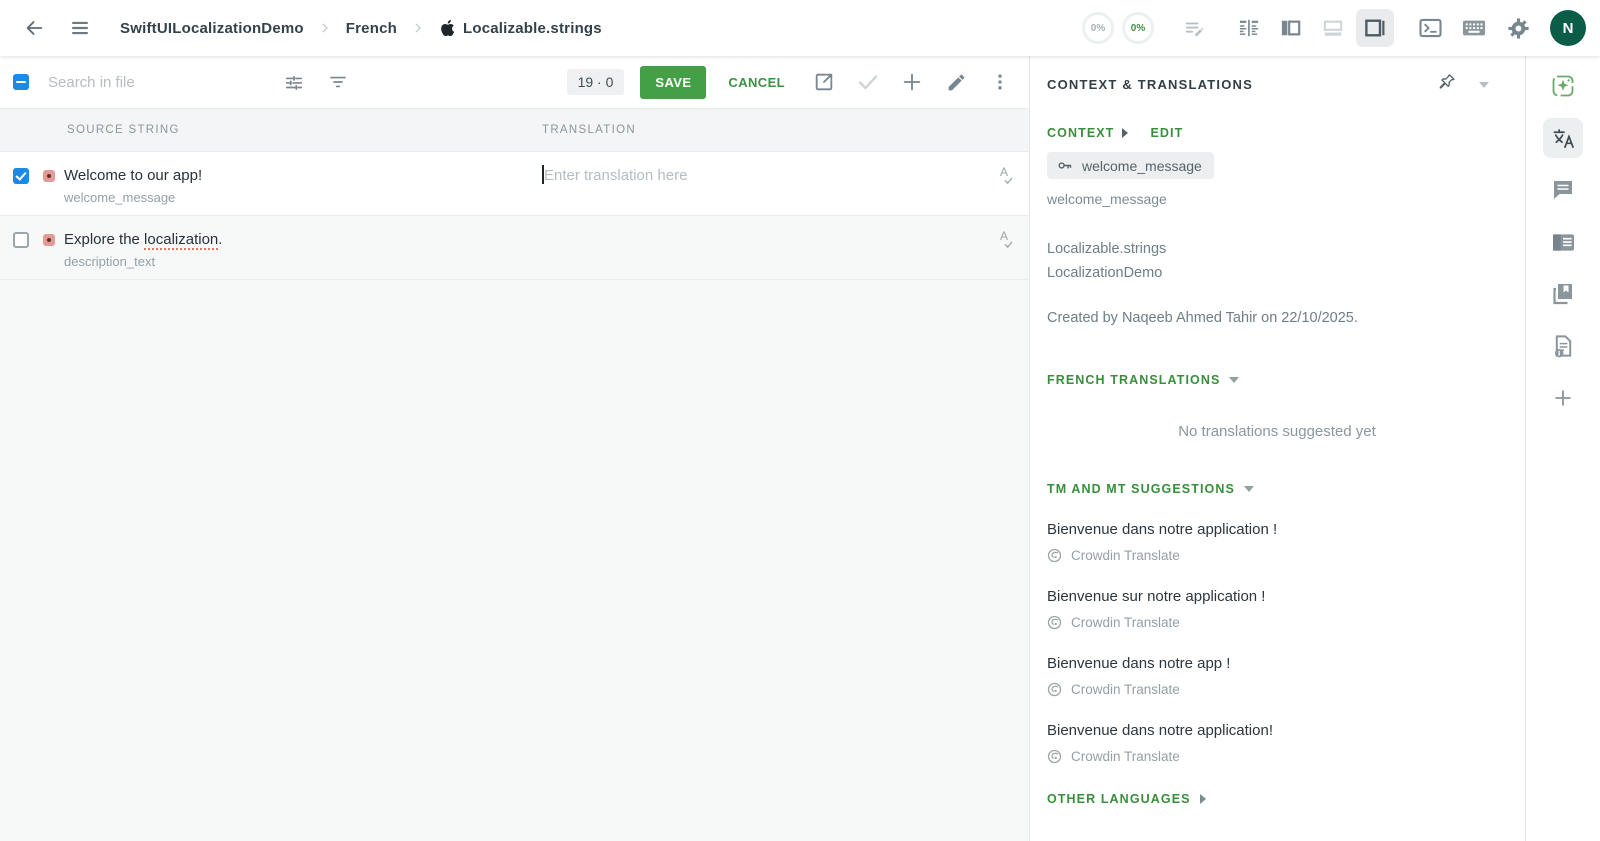 This screenshot has width=1600, height=841. Describe the element at coordinates (514, 82) in the screenshot. I see `search-toolbar: 19 · 0 SAVE CANCEL` at that location.